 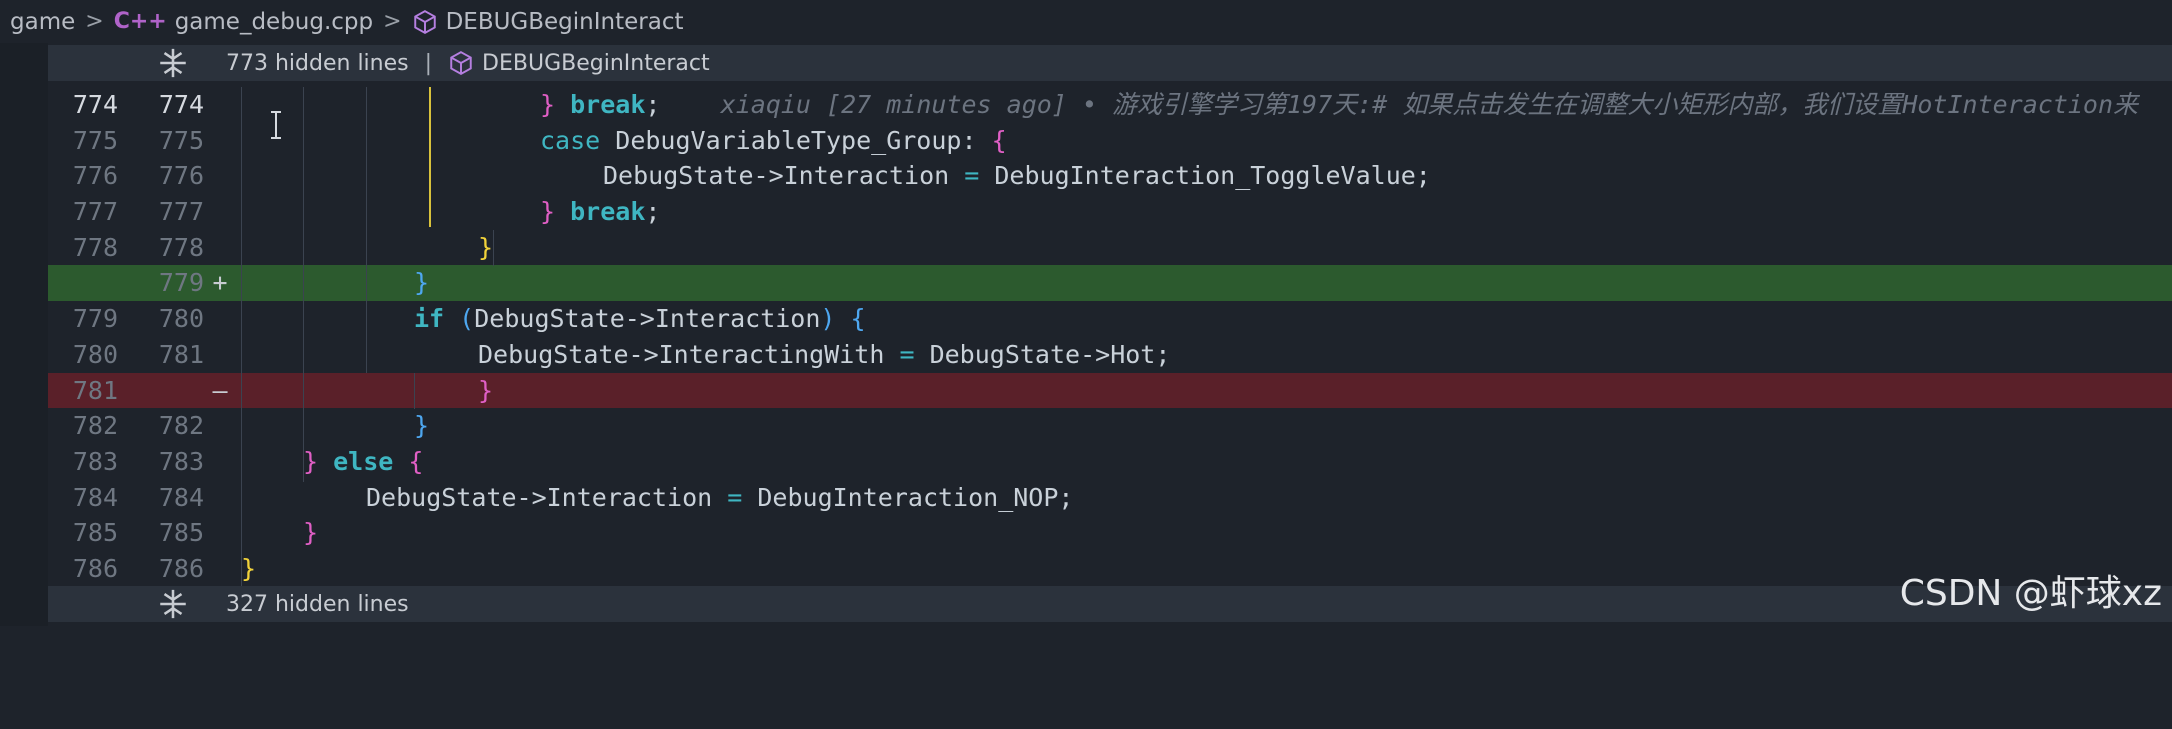 I want to click on code-line: 782 782 }, so click(x=1110, y=426).